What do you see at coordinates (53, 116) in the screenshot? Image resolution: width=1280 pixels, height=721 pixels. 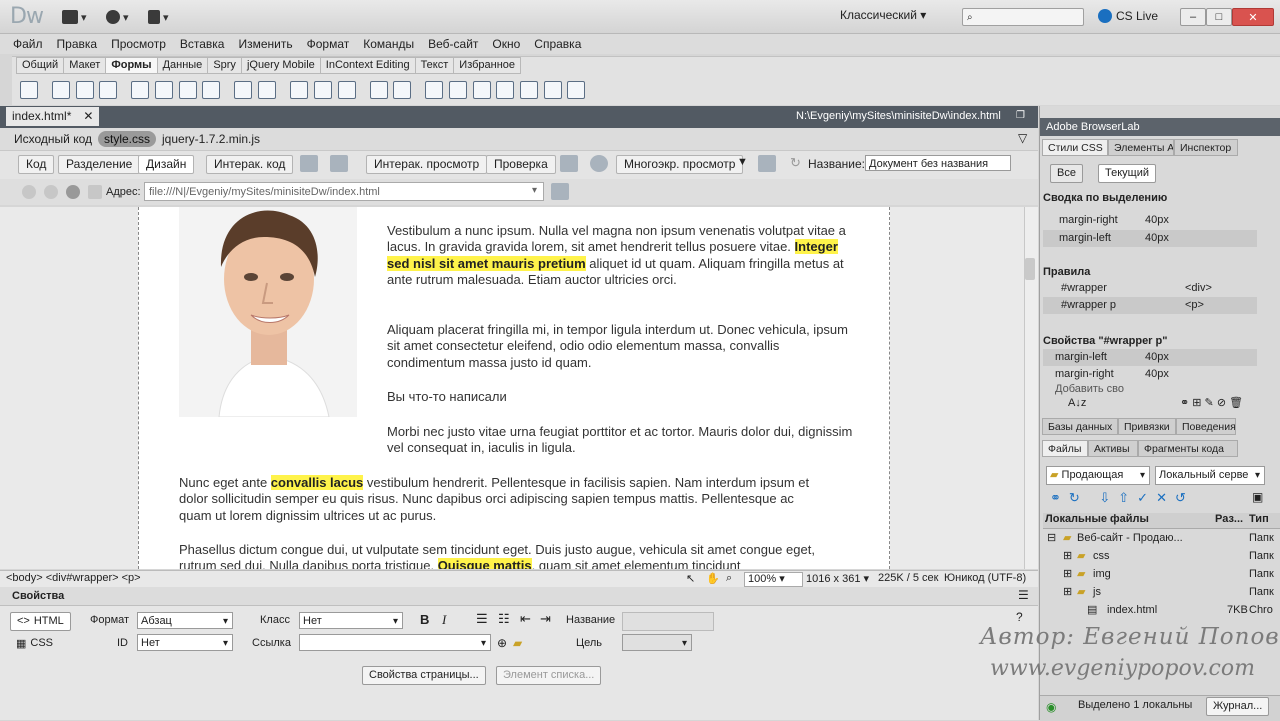 I see `document-tab: index.html* ✕` at bounding box center [53, 116].